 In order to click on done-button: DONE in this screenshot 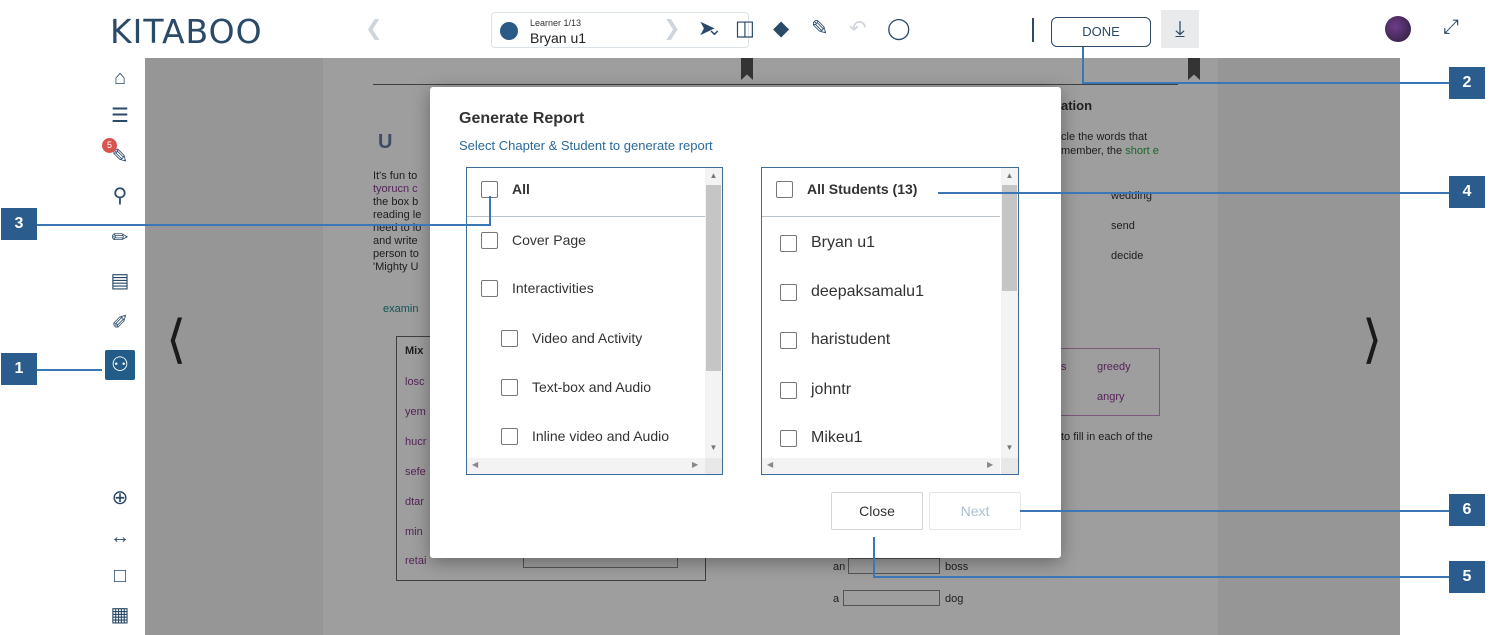, I will do `click(1101, 32)`.